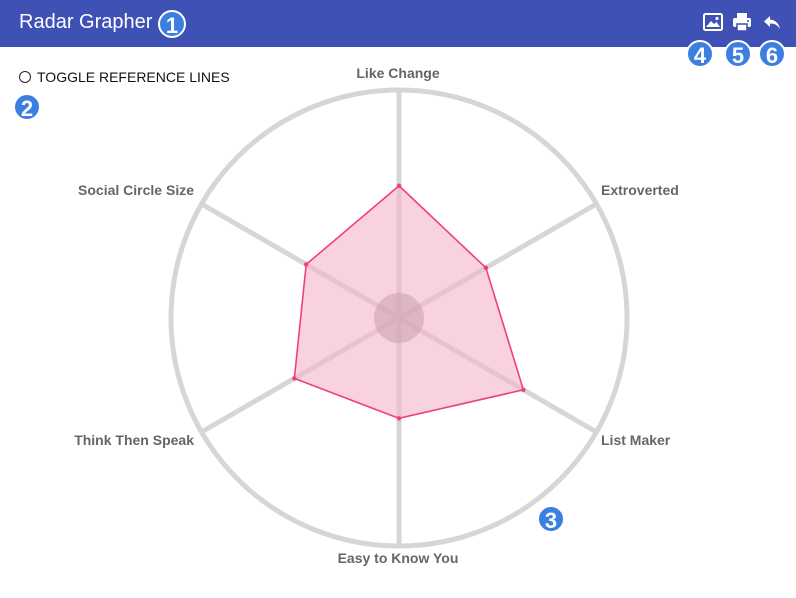 The height and width of the screenshot is (598, 796). Describe the element at coordinates (772, 54) in the screenshot. I see `badge-6: 6` at that location.